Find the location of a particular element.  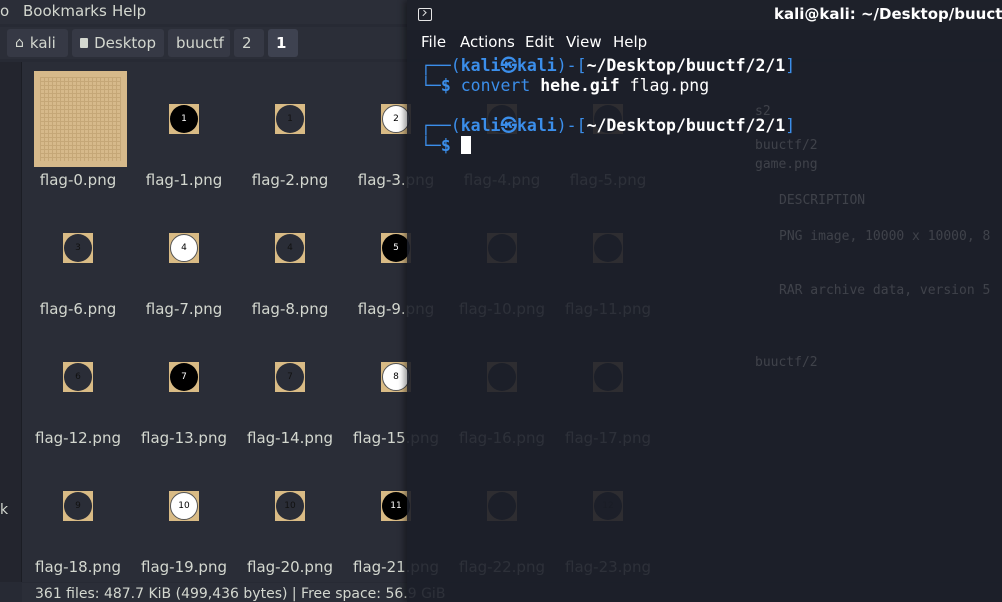

go-stone: 5 is located at coordinates (396, 248).